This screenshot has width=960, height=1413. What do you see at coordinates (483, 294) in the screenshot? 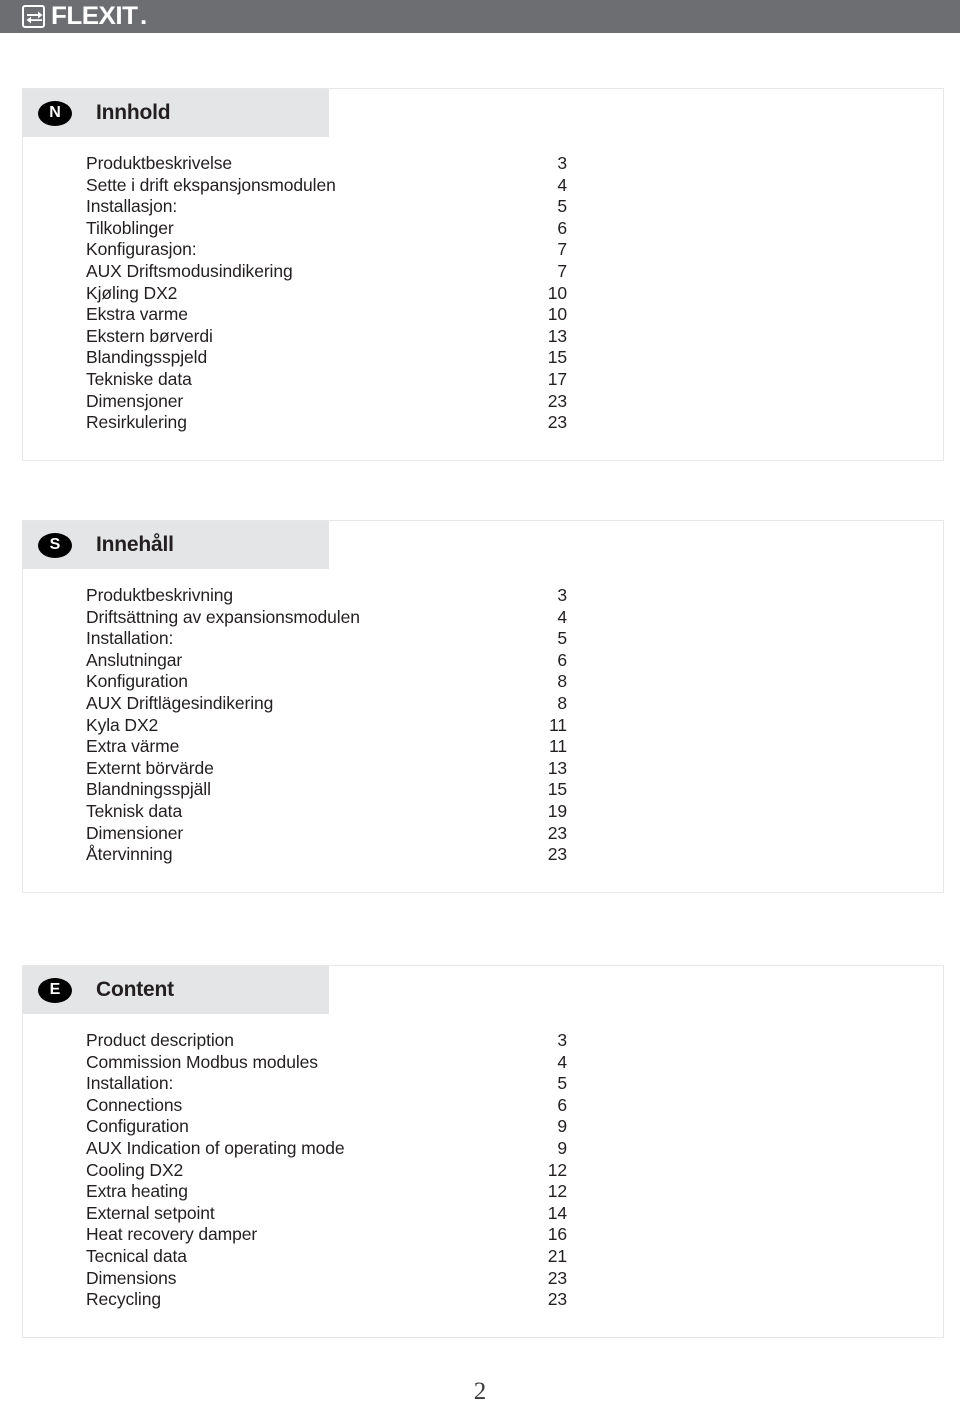
I see `toc-entry: Kjøling DX2 10` at bounding box center [483, 294].